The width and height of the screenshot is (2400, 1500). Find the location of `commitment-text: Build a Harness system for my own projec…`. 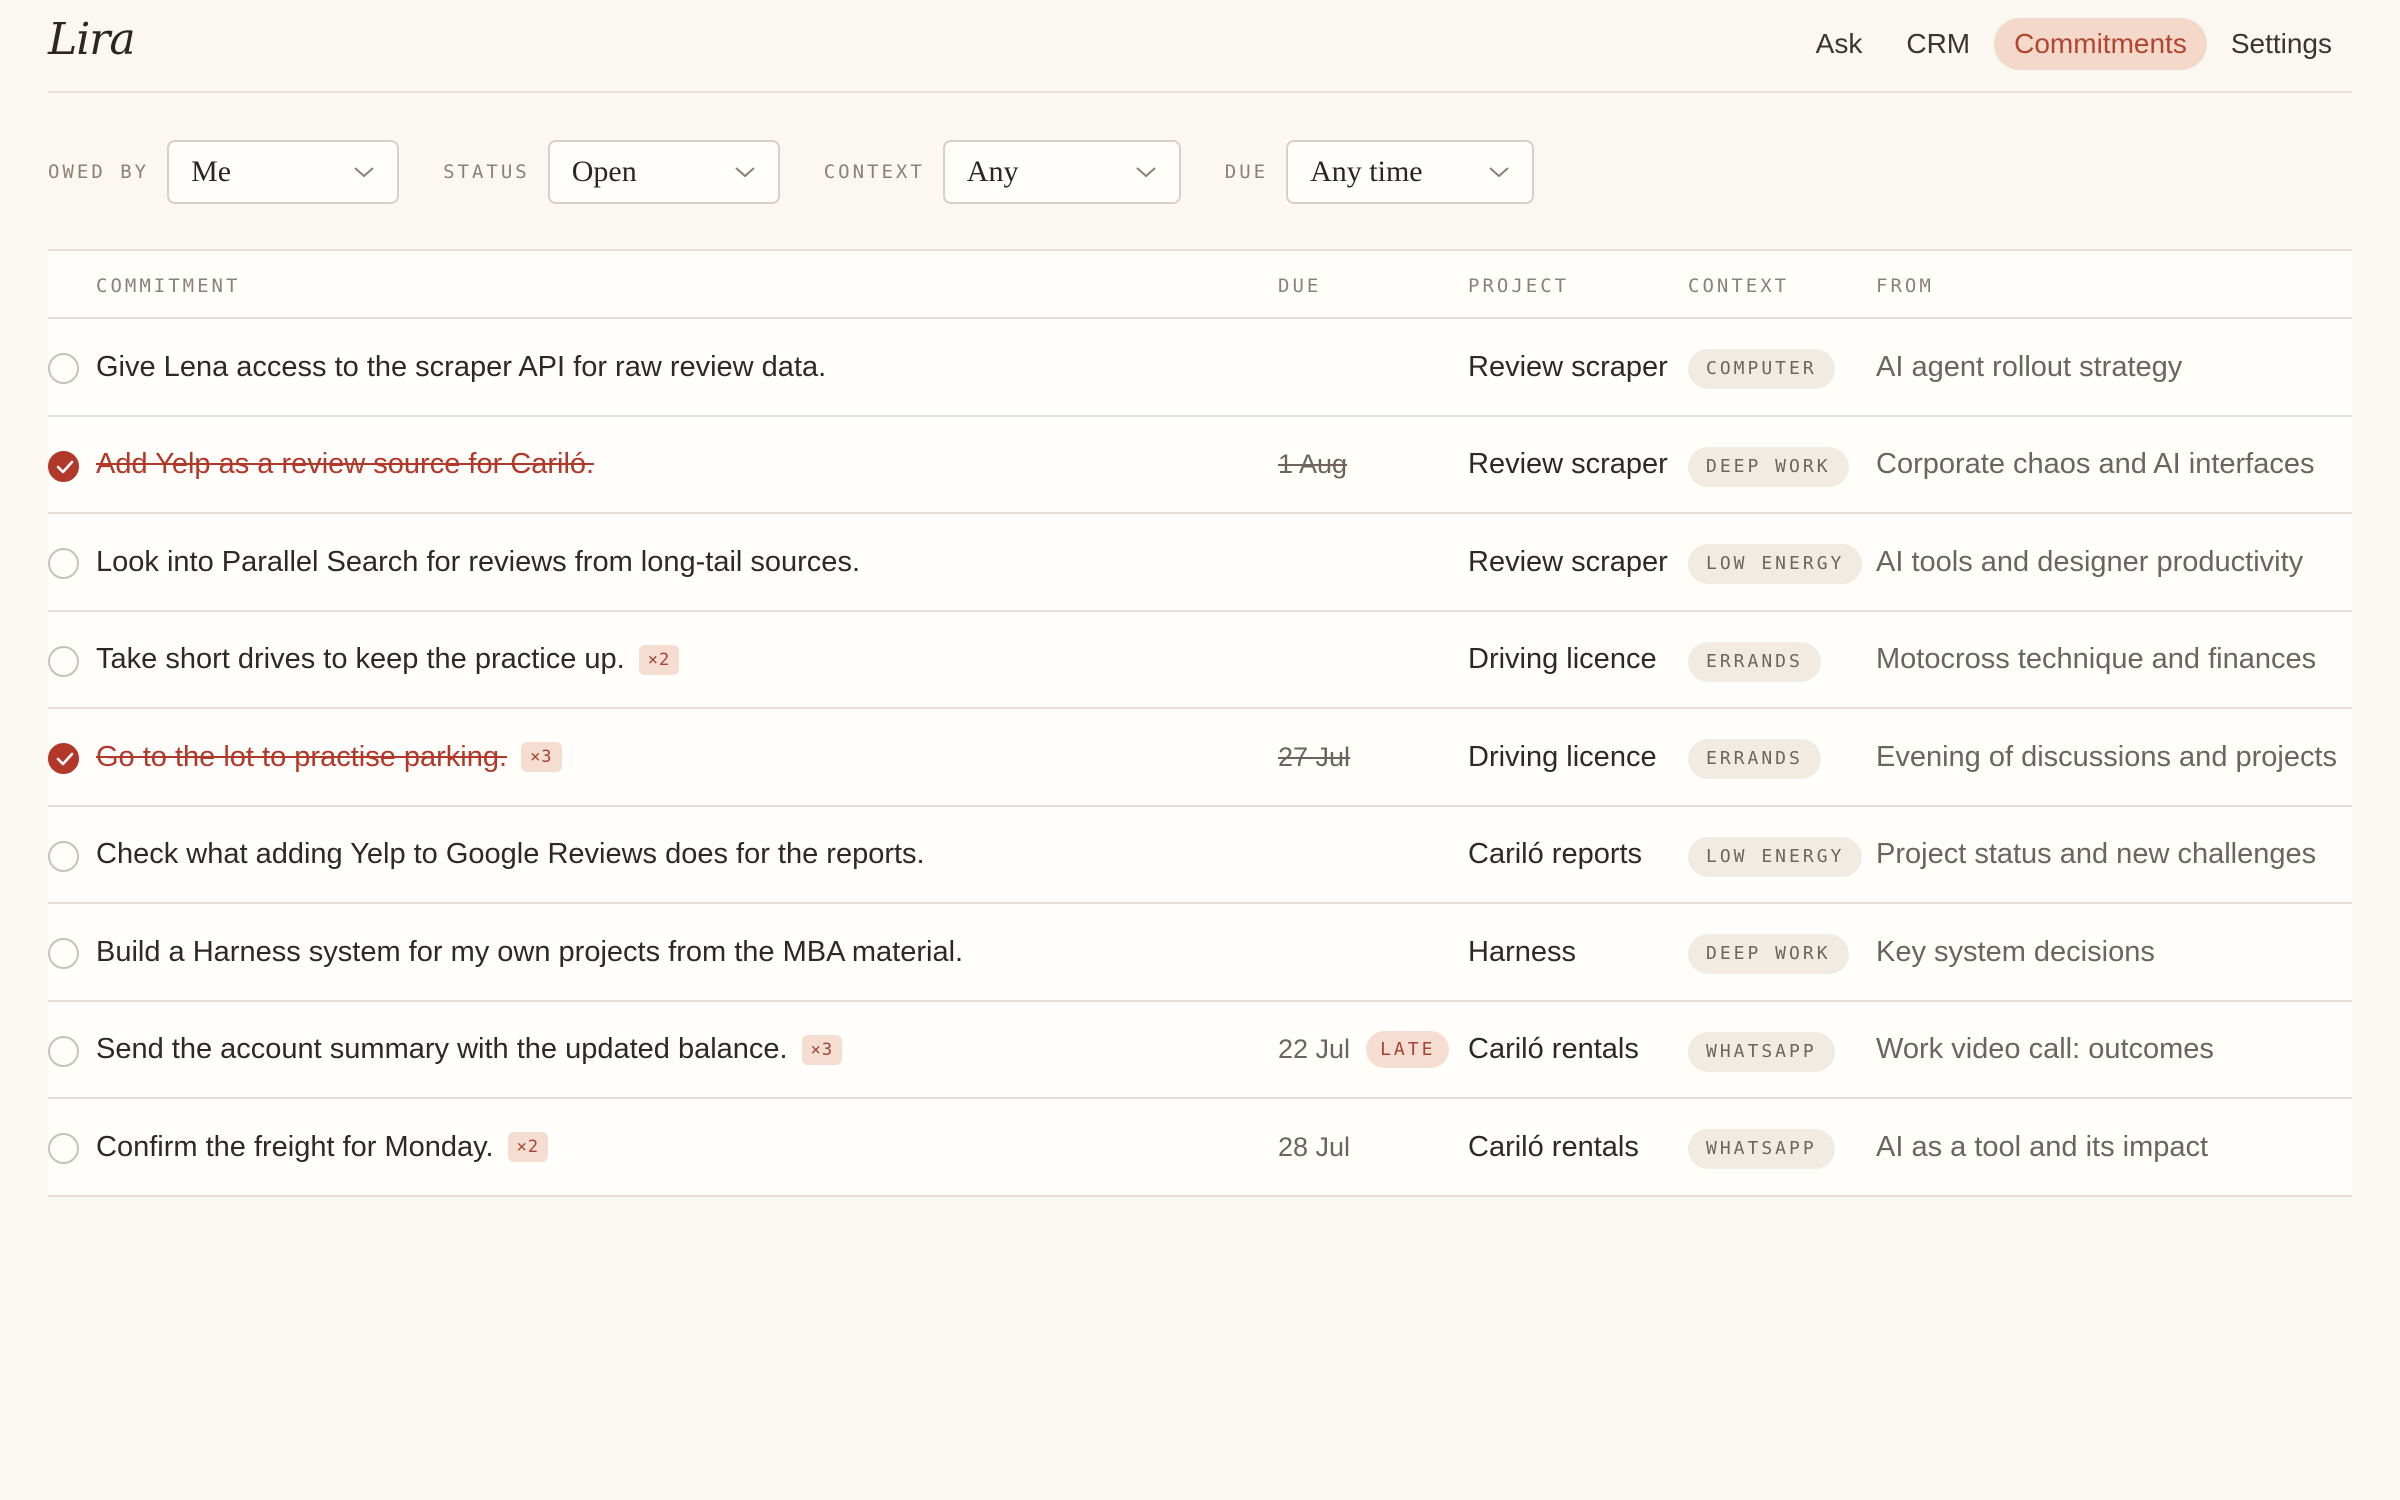

commitment-text: Build a Harness system for my own projec… is located at coordinates (530, 951).